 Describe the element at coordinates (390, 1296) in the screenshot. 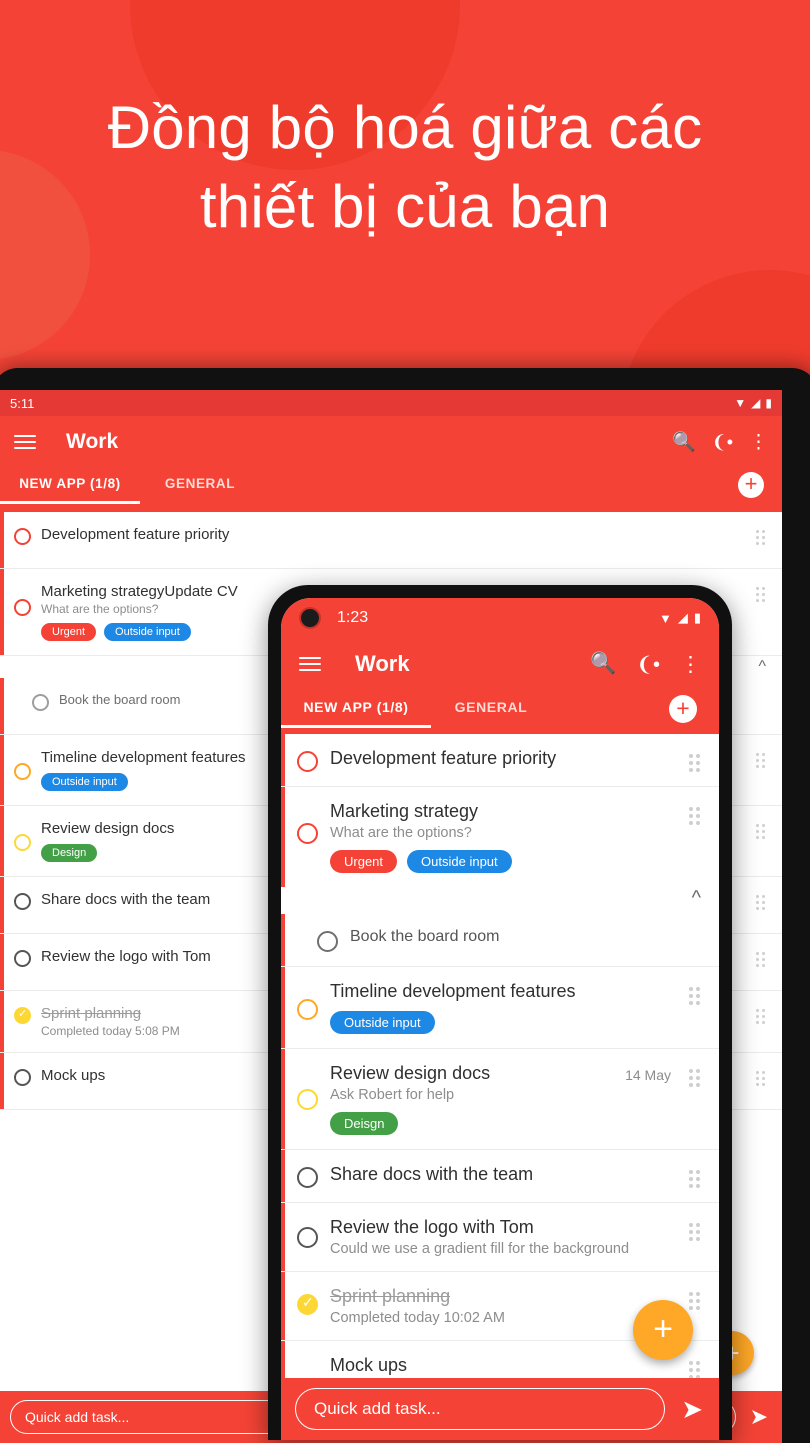

I see `task-title: Sprint planning` at that location.